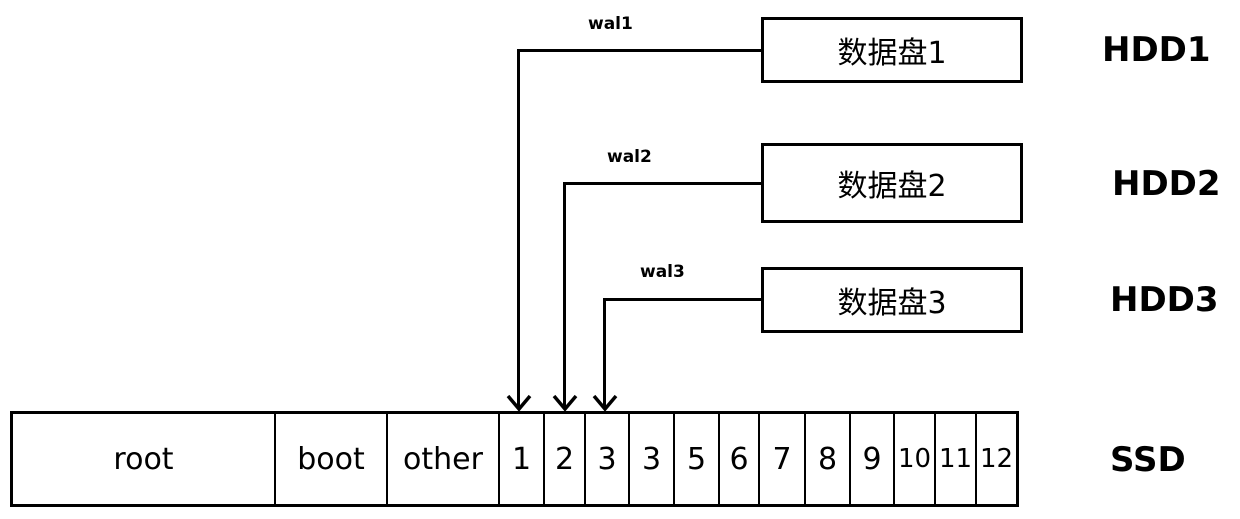  I want to click on partition-label: 1, so click(521, 459).